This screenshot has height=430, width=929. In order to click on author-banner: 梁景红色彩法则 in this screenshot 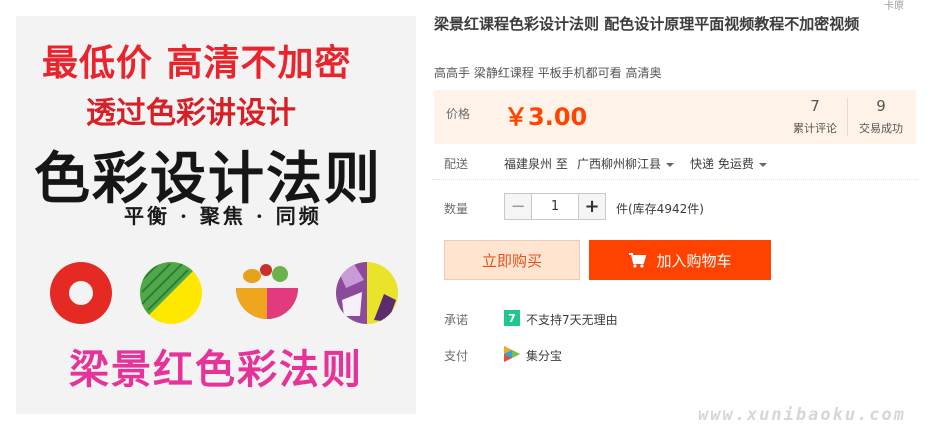, I will do `click(216, 369)`.